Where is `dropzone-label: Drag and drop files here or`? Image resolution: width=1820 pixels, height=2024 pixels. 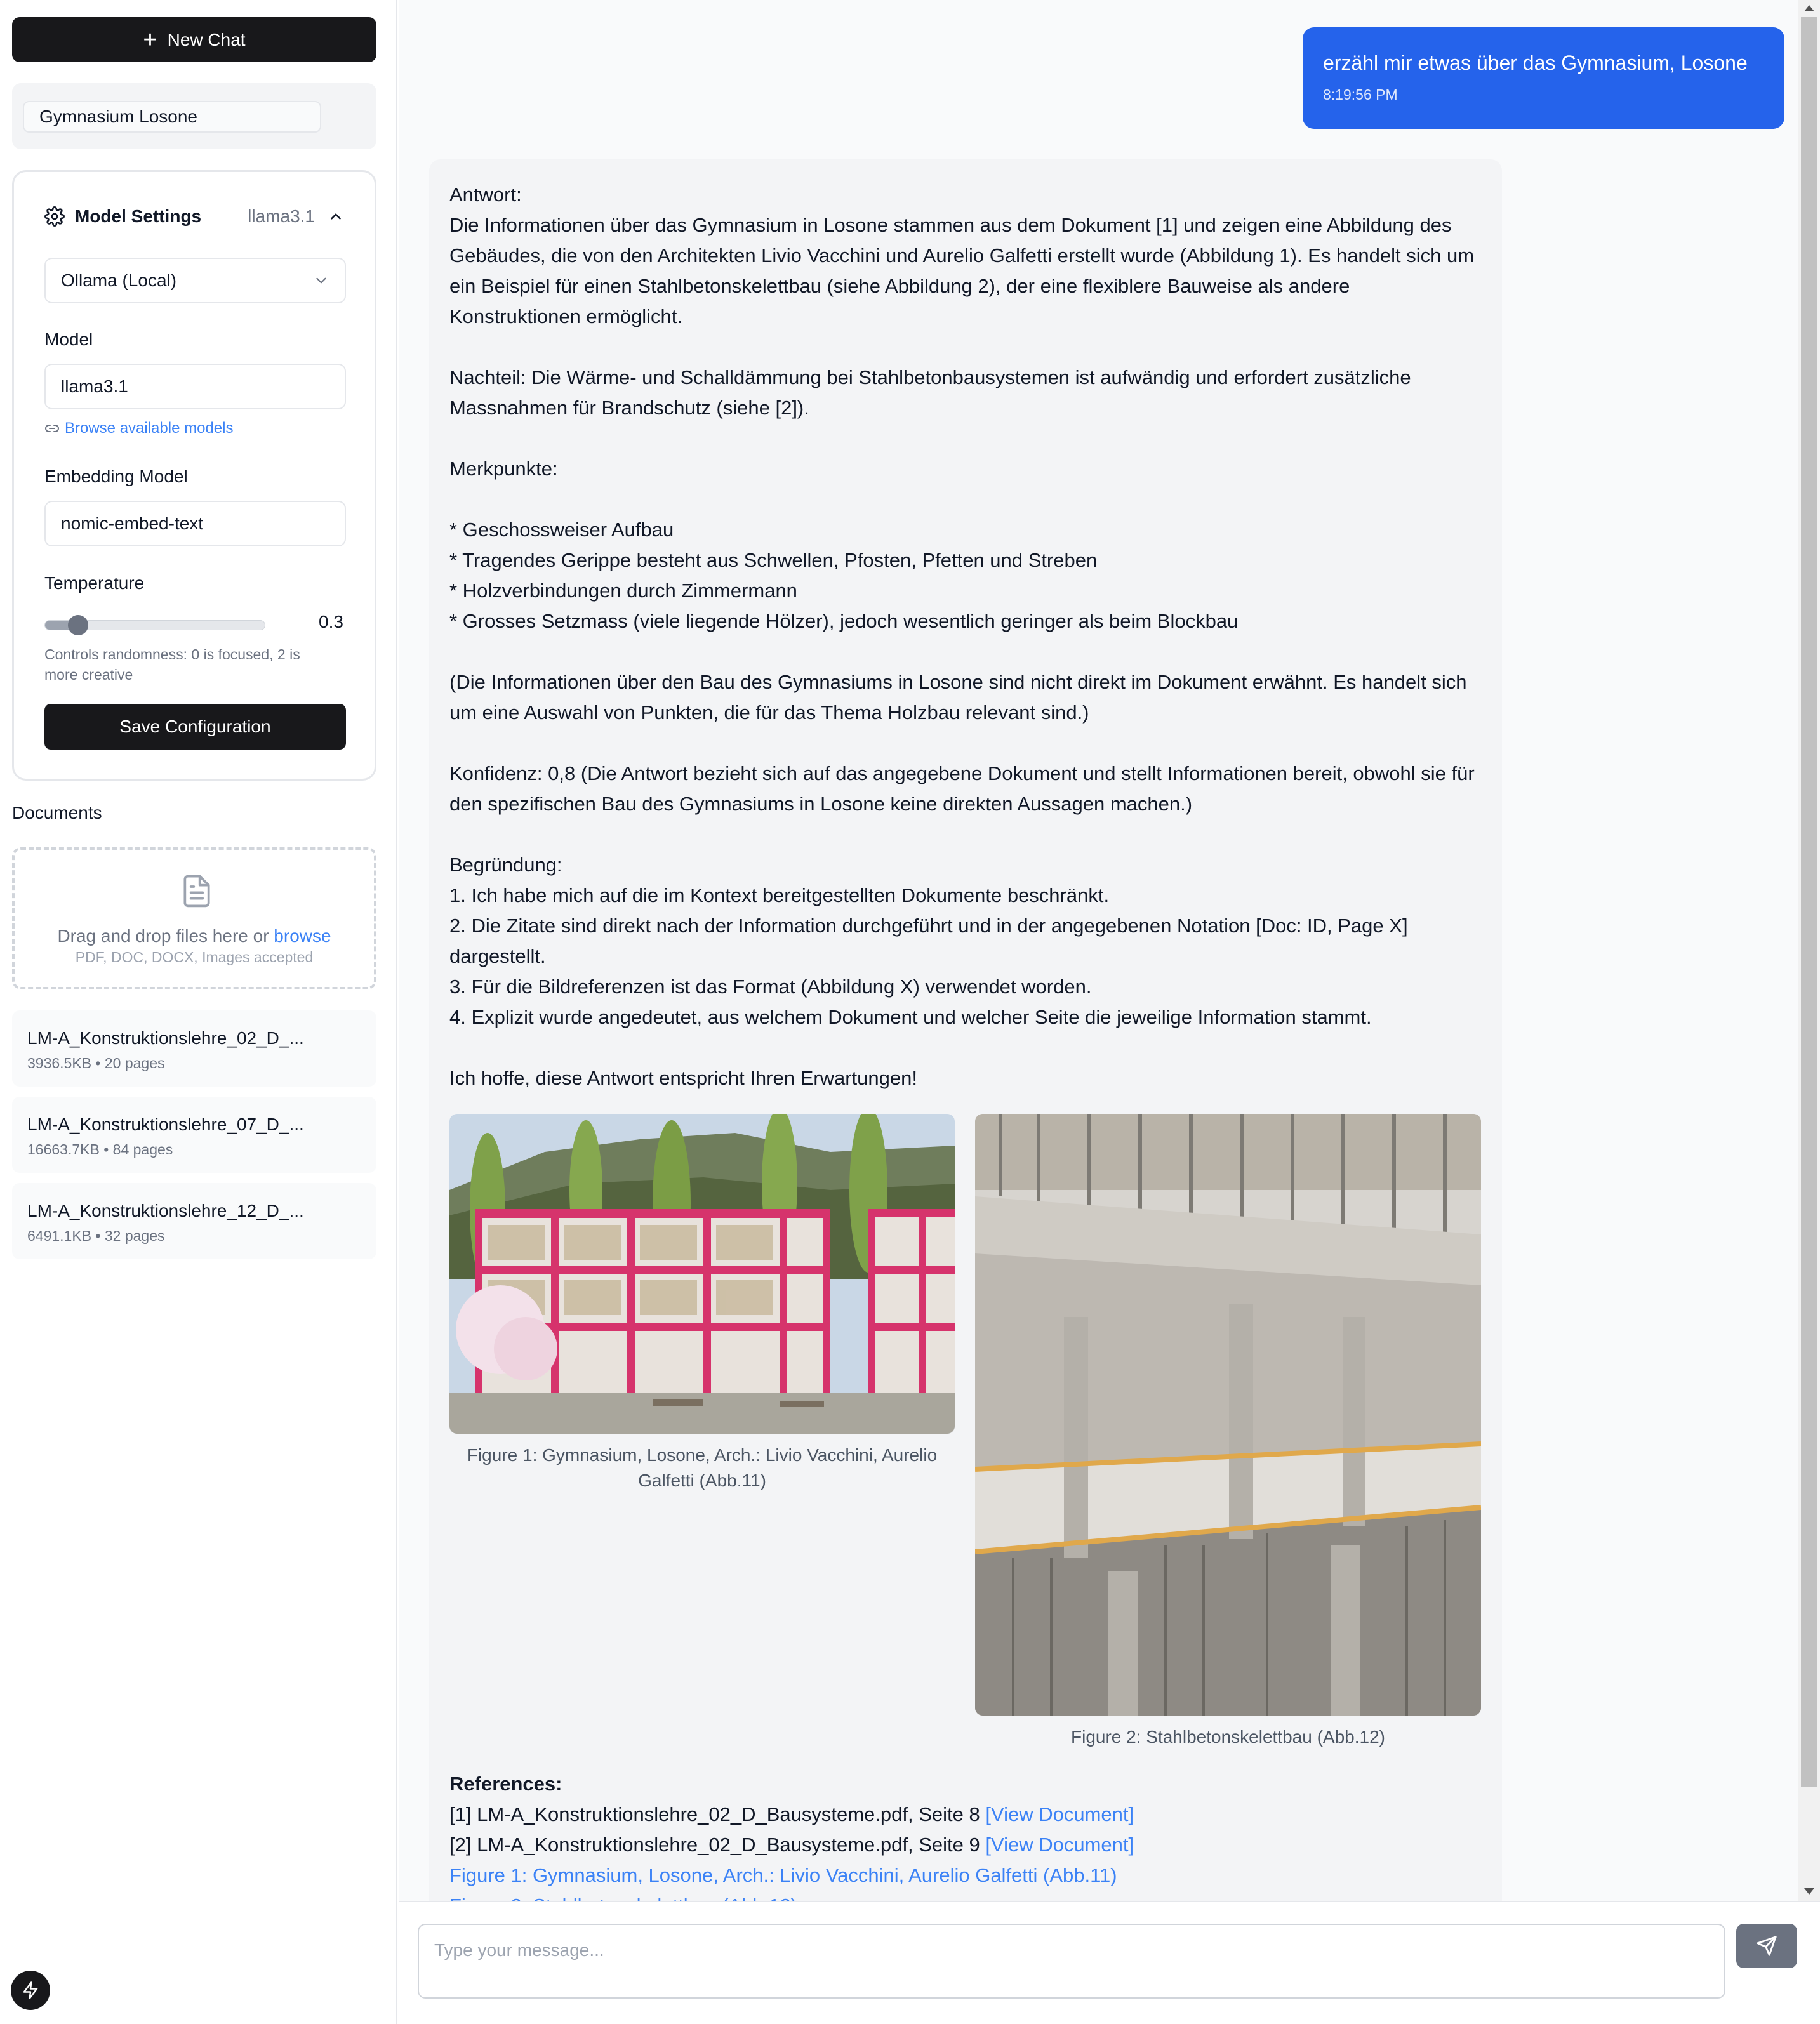
dropzone-label: Drag and drop files here or is located at coordinates (163, 936).